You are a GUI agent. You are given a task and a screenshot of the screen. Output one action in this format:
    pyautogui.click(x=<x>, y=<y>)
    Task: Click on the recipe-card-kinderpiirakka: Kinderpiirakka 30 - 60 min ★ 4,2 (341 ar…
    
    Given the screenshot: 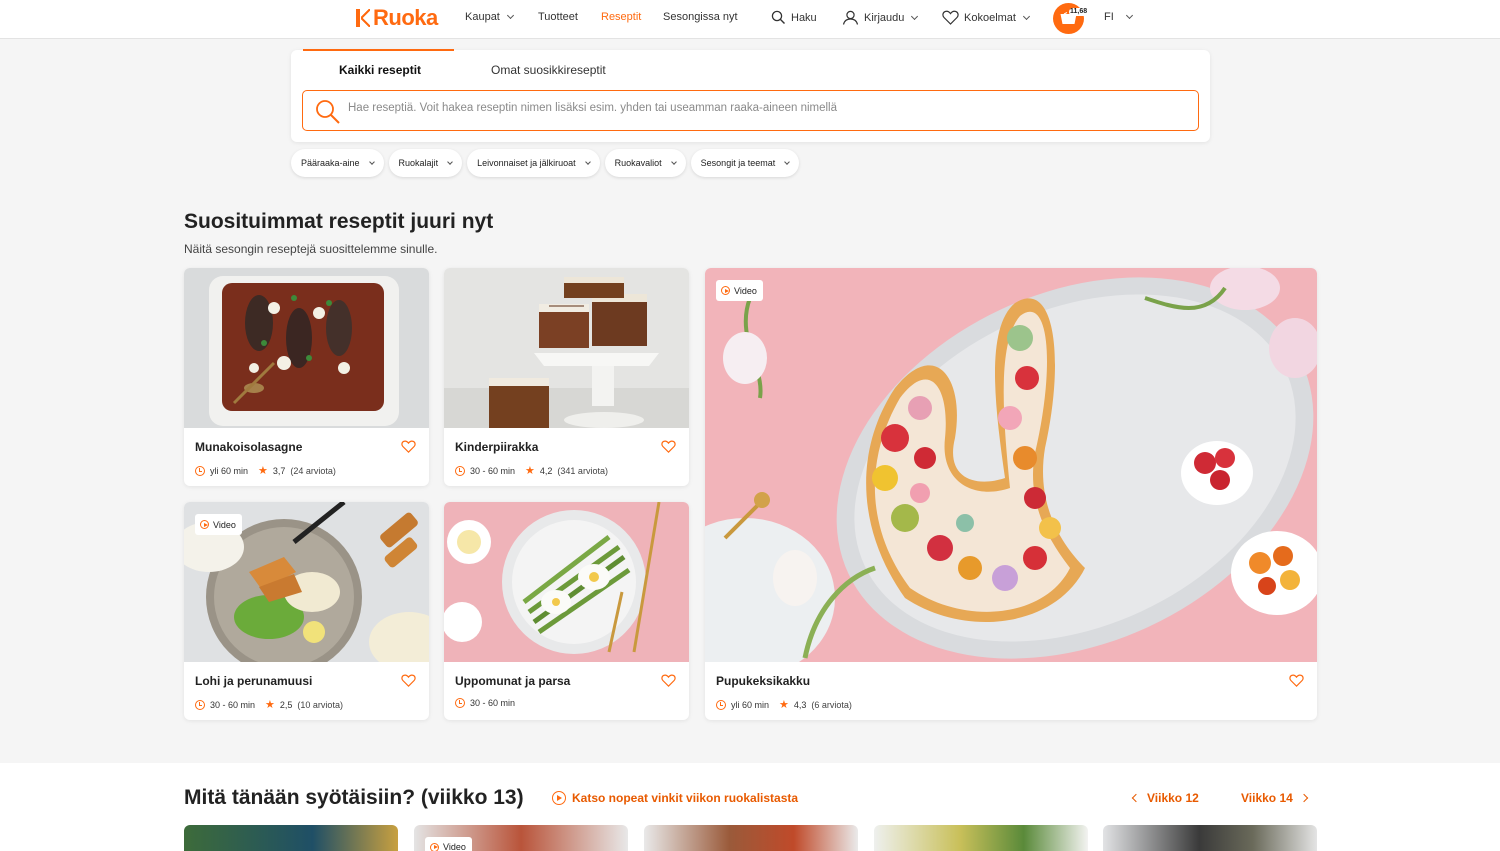 What is the action you would take?
    pyautogui.click(x=566, y=377)
    